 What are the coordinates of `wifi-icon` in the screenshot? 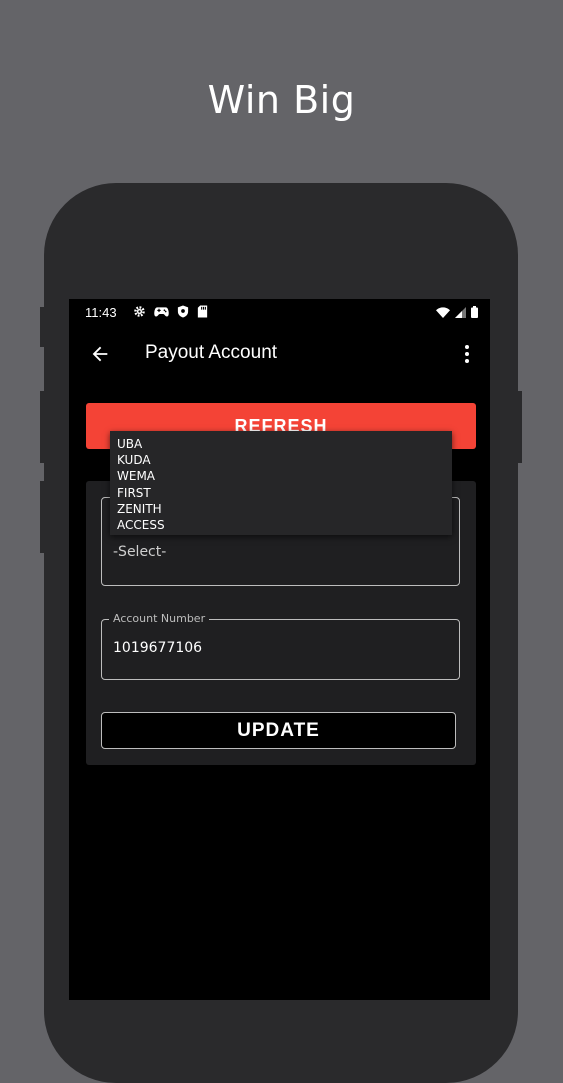 It's located at (443, 312).